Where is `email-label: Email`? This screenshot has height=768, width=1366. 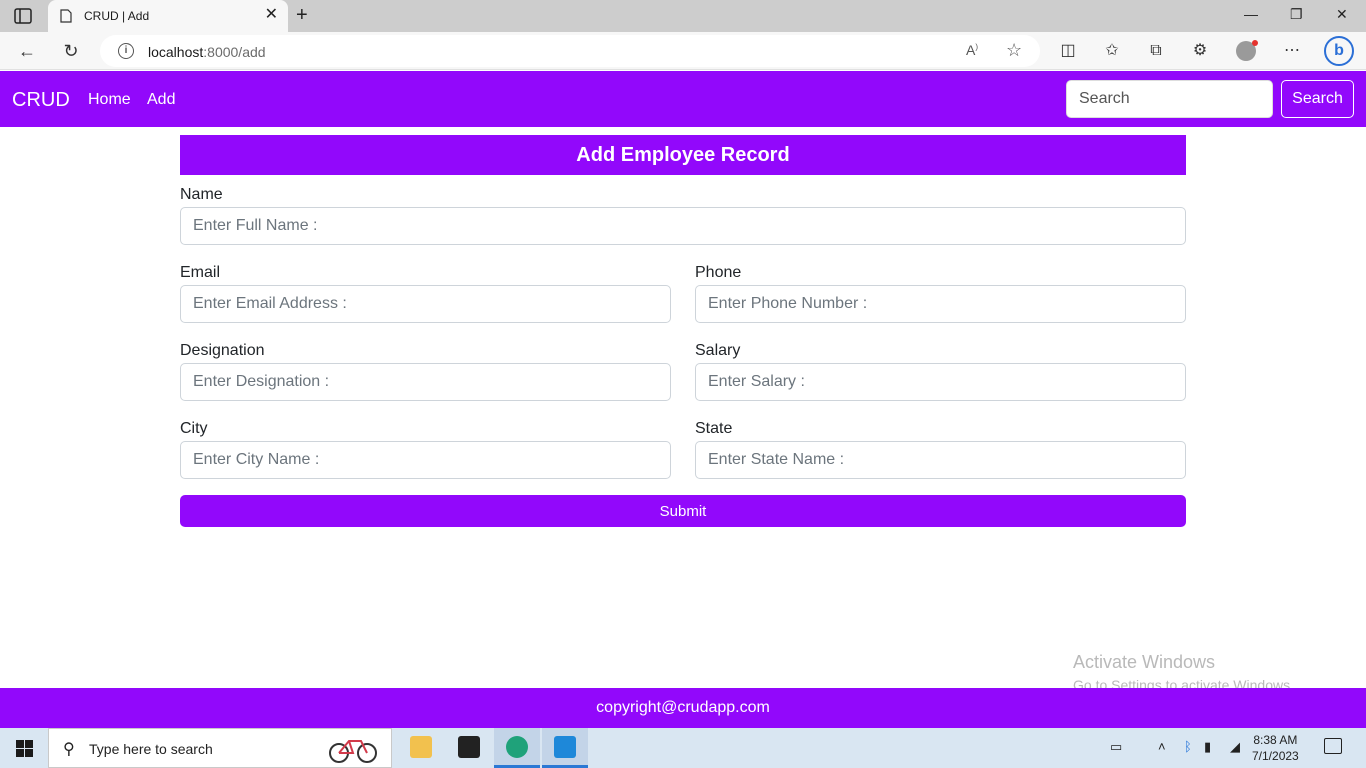
email-label: Email is located at coordinates (200, 272).